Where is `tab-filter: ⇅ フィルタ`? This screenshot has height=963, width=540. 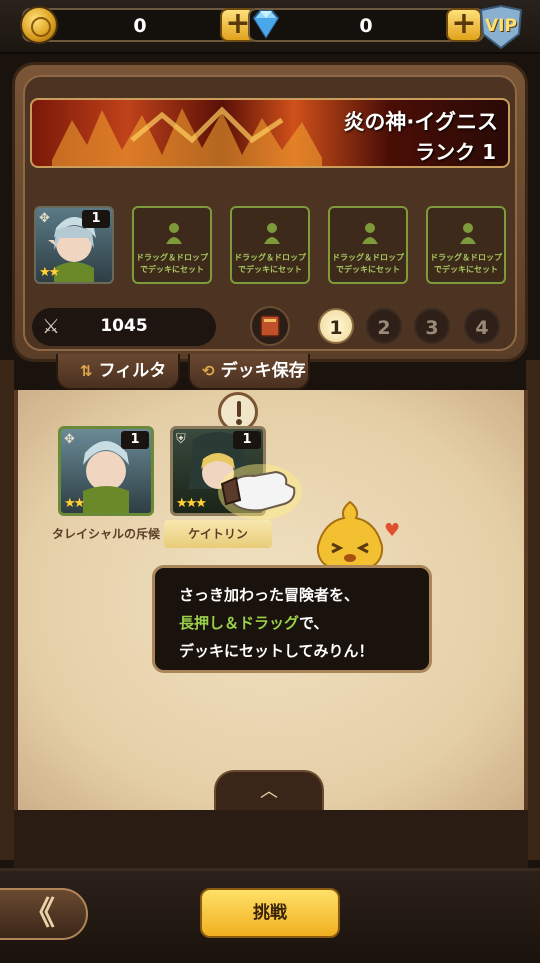 tab-filter: ⇅ フィルタ is located at coordinates (118, 372).